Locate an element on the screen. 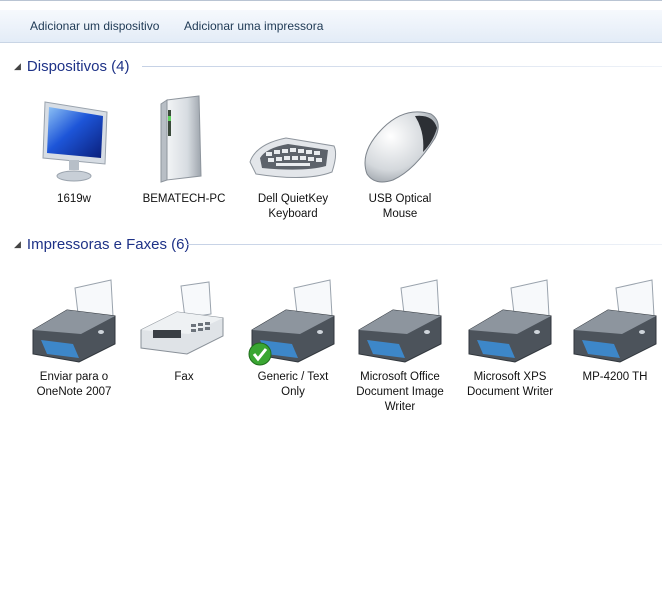 This screenshot has width=662, height=606. printer-item-fax: Fax is located at coordinates (184, 327).